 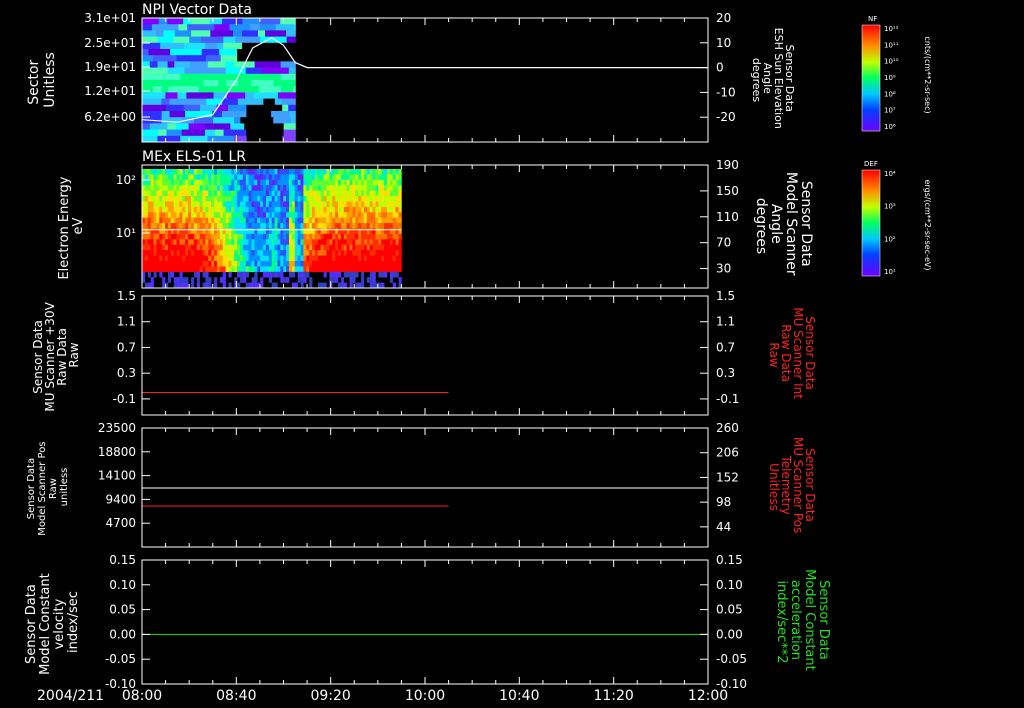 I want to click on colorbar-tick-label: 10¹⁰, so click(x=891, y=62).